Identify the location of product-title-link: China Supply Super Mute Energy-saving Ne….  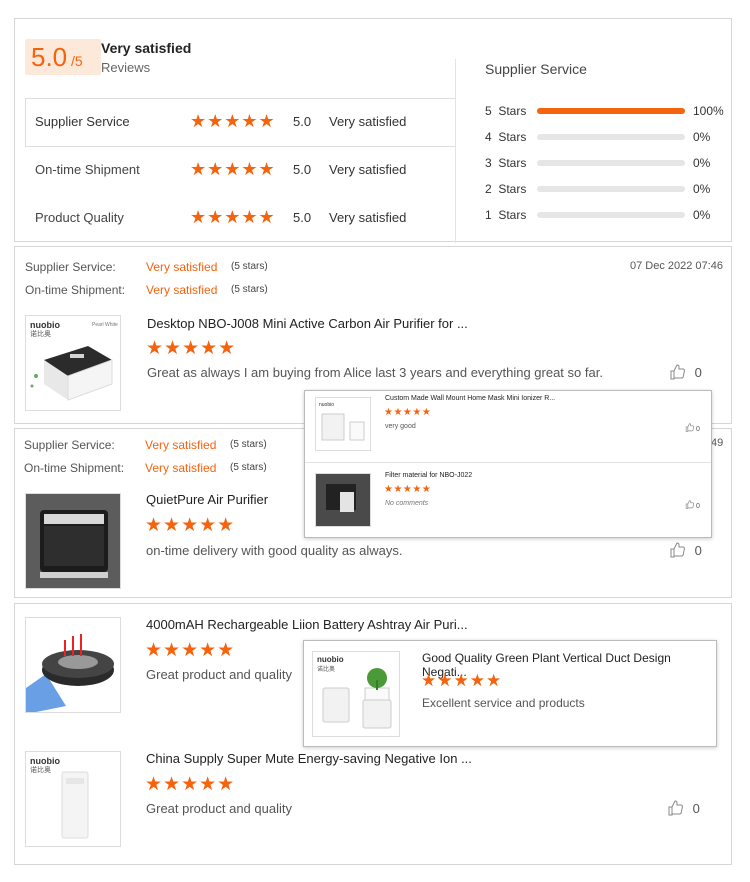
(309, 758).